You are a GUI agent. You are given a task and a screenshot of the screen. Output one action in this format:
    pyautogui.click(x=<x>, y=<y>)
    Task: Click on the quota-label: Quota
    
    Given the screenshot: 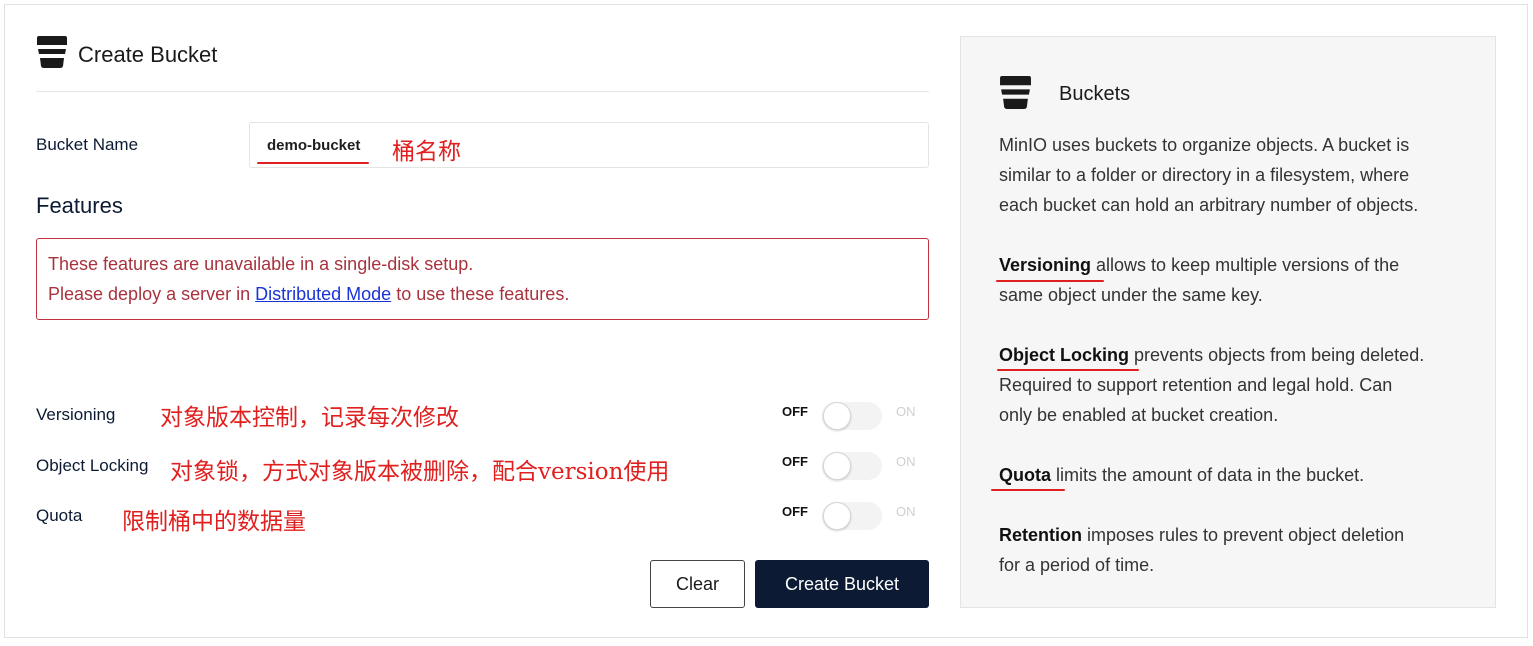 What is the action you would take?
    pyautogui.click(x=59, y=515)
    